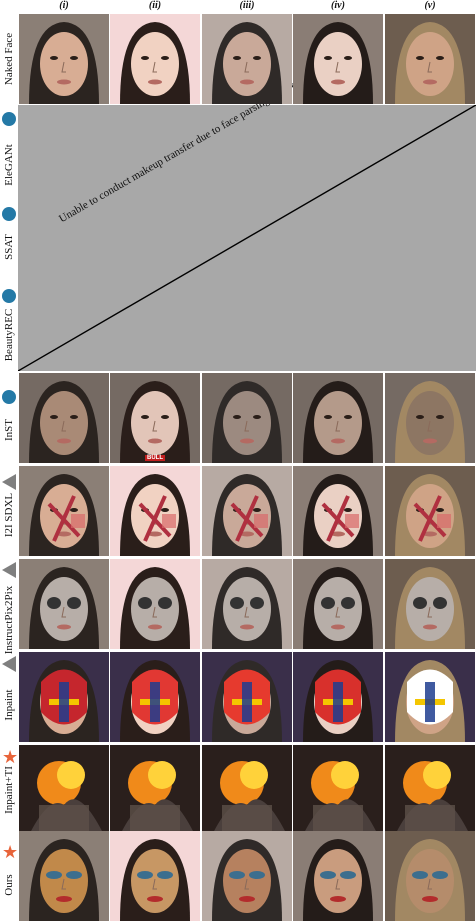 This screenshot has width=476, height=922. Describe the element at coordinates (9, 620) in the screenshot. I see `row-label-instructpix2pix: InstructPix2Pix` at that location.